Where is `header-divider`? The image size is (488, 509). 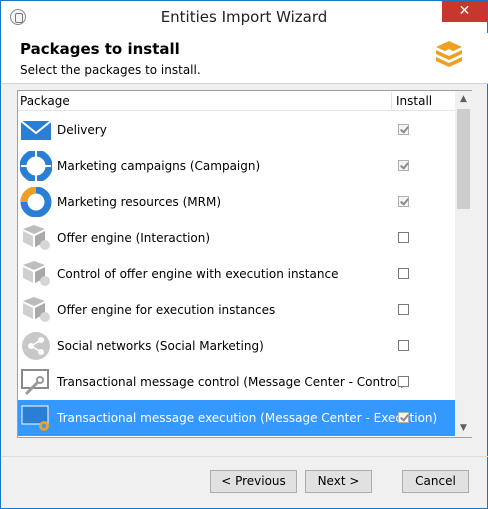
header-divider is located at coordinates (245, 83).